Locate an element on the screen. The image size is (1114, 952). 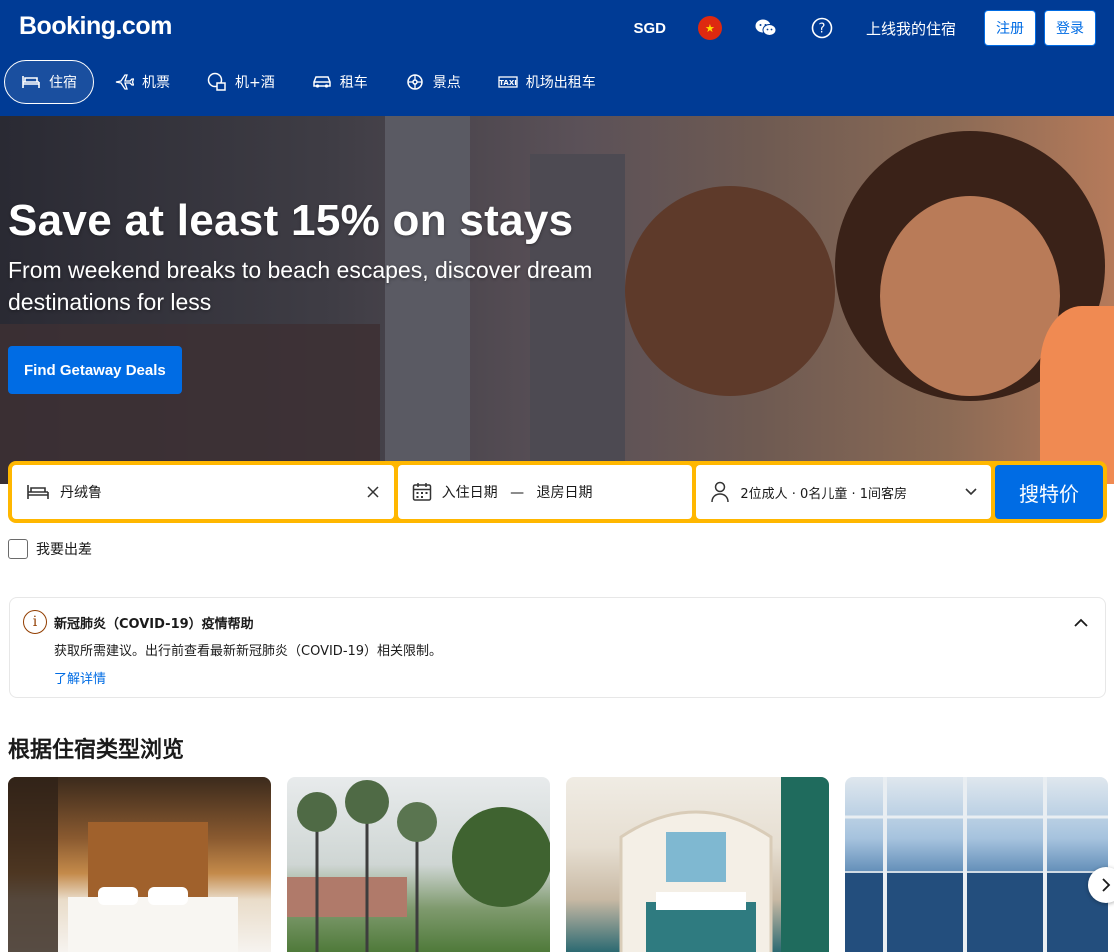
hotel-room-image is located at coordinates (123, 864).